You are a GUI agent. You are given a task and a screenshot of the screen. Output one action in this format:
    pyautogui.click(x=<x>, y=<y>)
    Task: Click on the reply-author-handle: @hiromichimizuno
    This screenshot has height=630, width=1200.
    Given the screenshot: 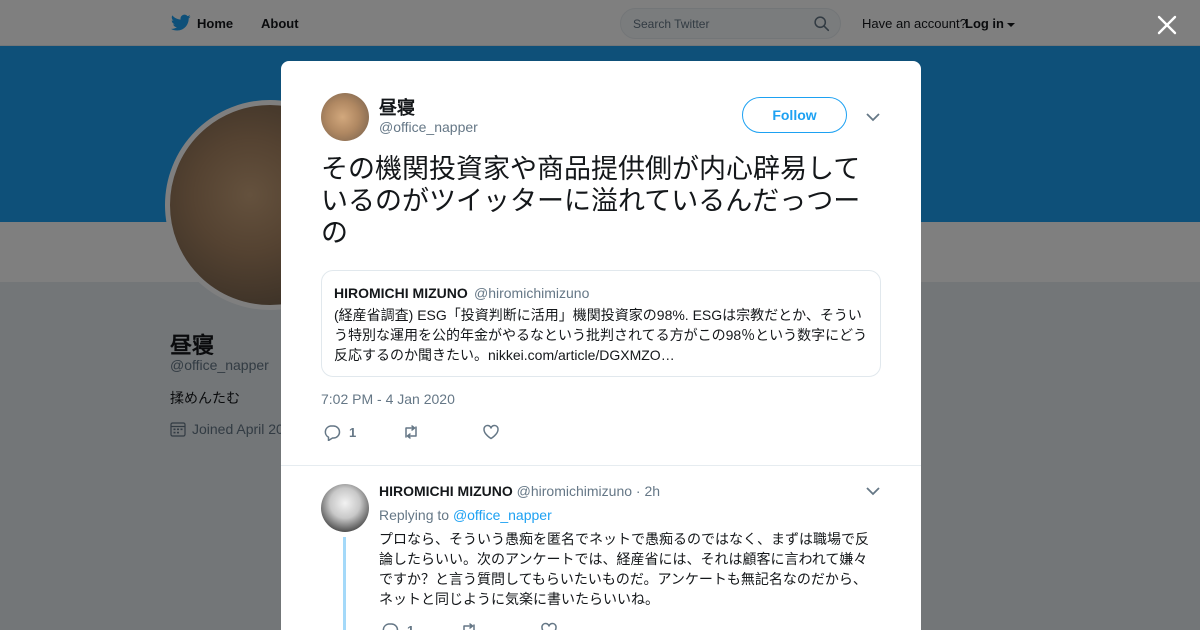 What is the action you would take?
    pyautogui.click(x=574, y=491)
    